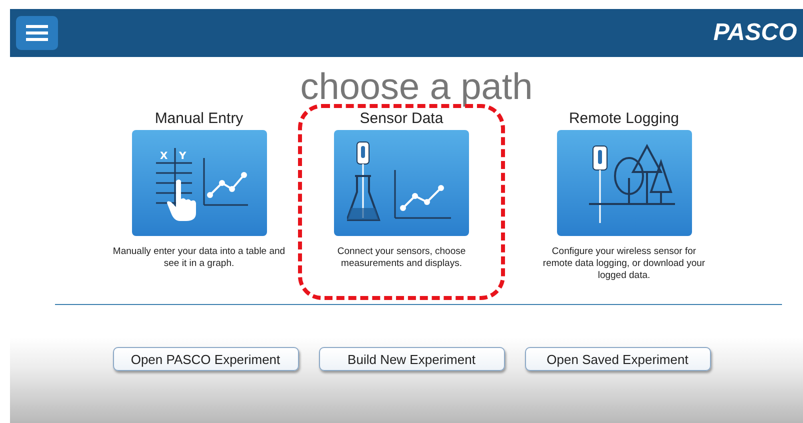 This screenshot has width=803, height=423. Describe the element at coordinates (205, 359) in the screenshot. I see `experiment-button: Open PASCO Experiment` at that location.